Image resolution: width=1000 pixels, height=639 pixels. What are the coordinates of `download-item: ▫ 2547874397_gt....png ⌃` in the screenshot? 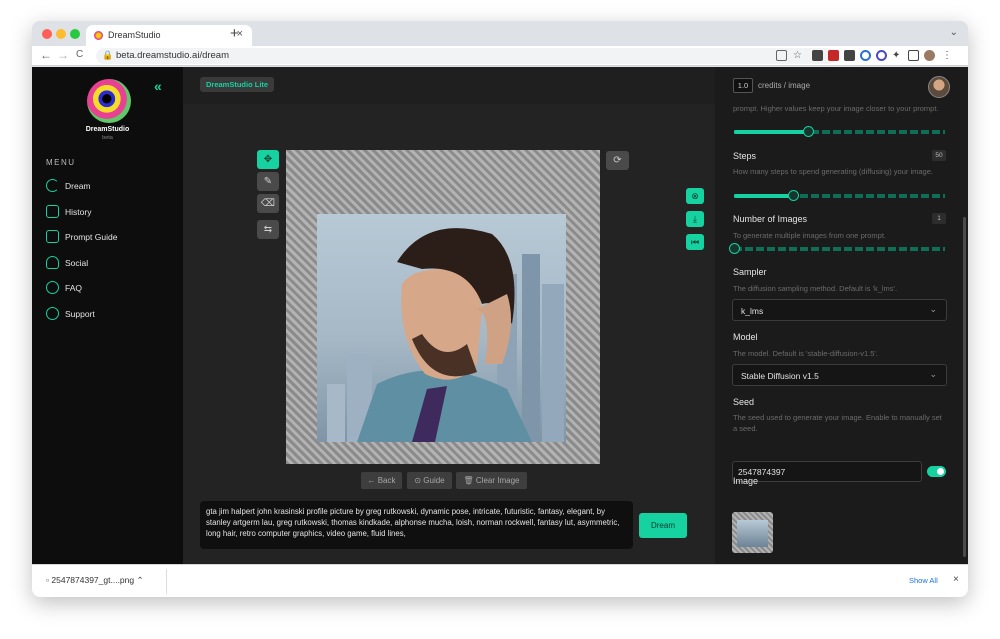 It's located at (95, 580).